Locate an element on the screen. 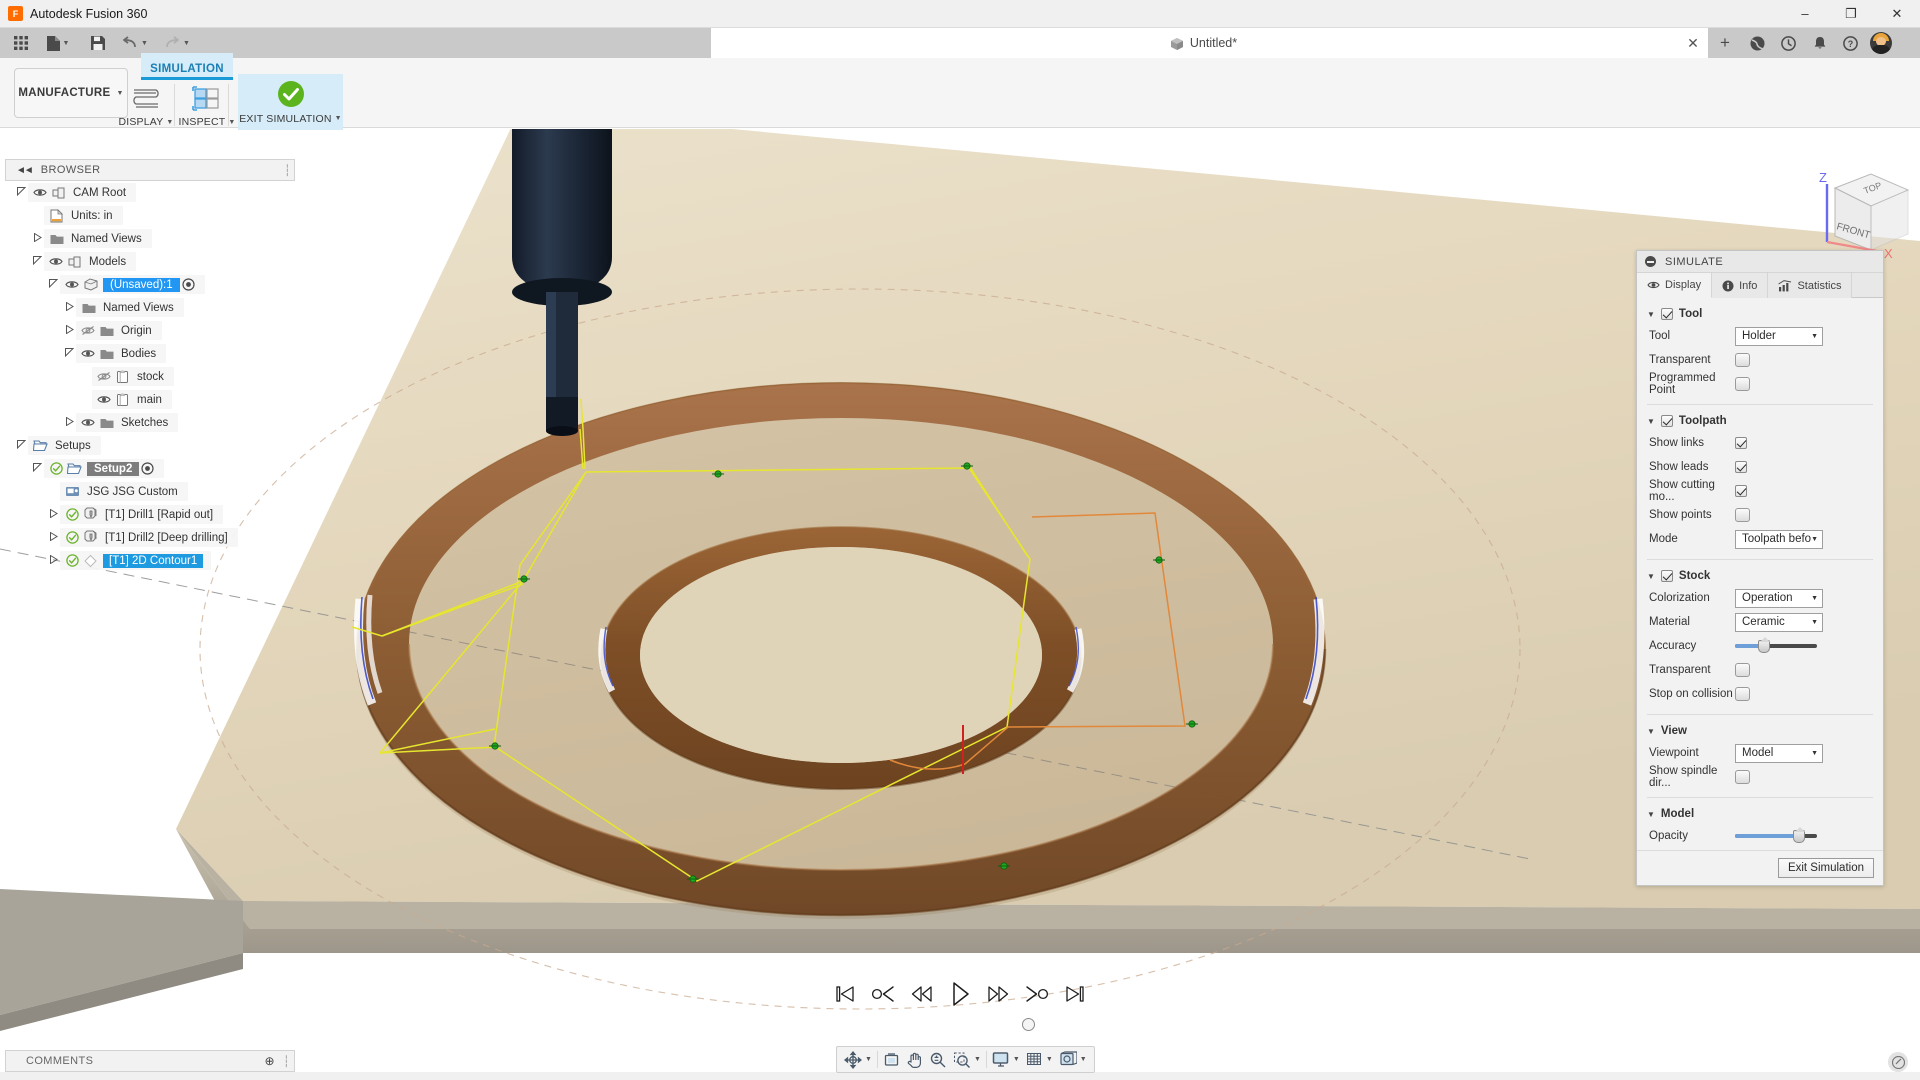 The image size is (1920, 1080). tree-item-chip: Bodies is located at coordinates (121, 353).